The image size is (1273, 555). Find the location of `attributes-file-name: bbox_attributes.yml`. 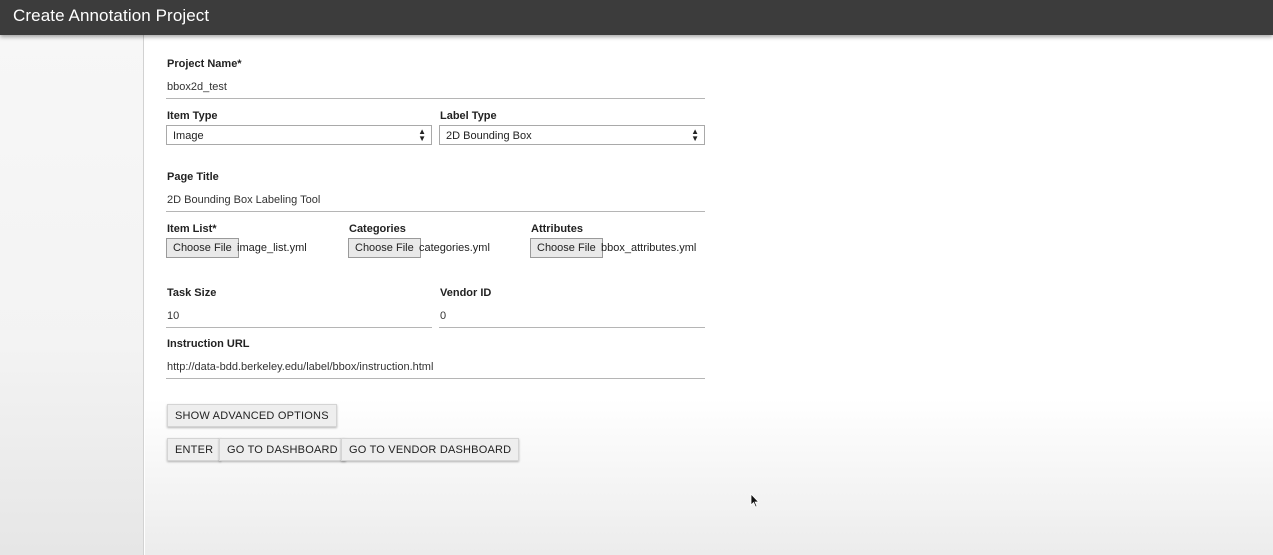

attributes-file-name: bbox_attributes.yml is located at coordinates (649, 248).